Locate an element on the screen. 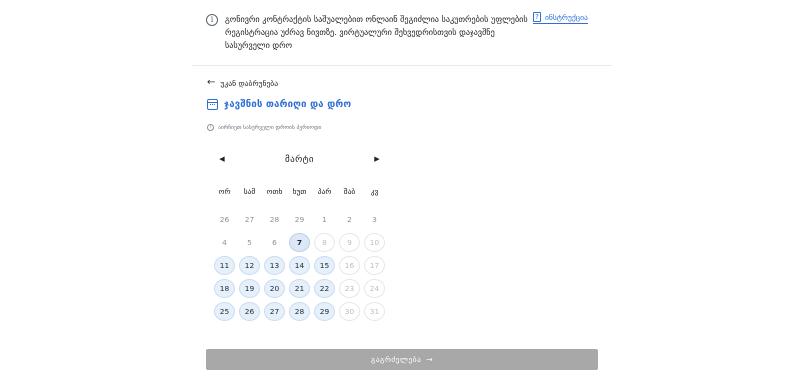 The height and width of the screenshot is (384, 804). hint: i აირჩიეთ სასურველი დროის პერიოდი is located at coordinates (264, 127).